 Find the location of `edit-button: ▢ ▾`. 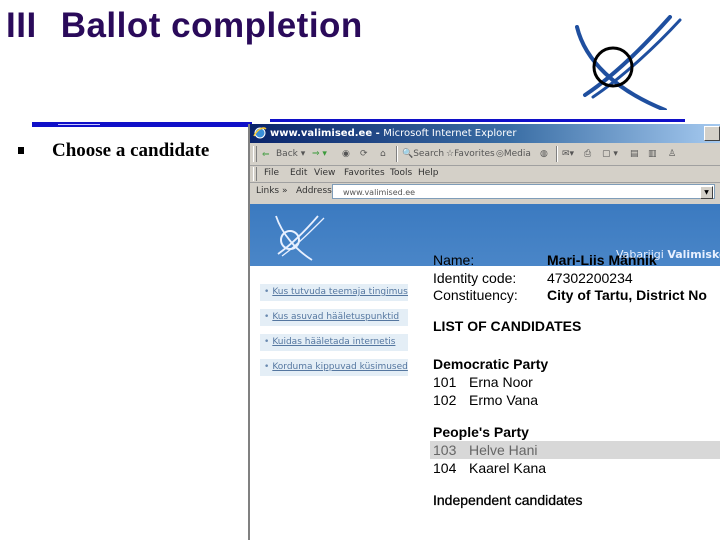

edit-button: ▢ ▾ is located at coordinates (610, 154).